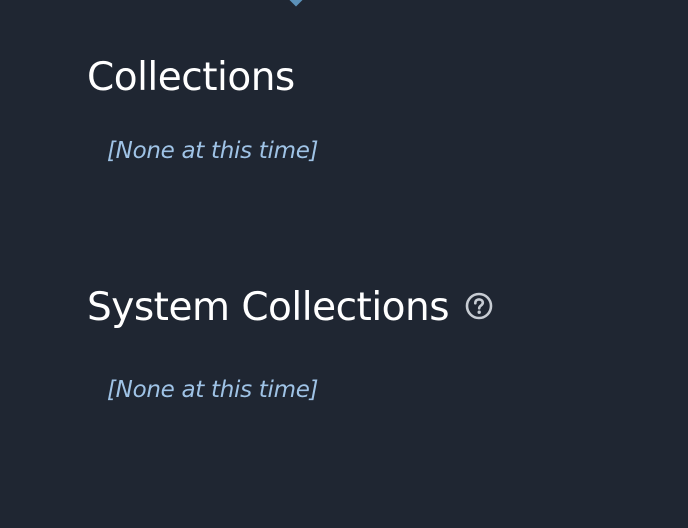  I want to click on collections-heading: Collections, so click(202, 78).